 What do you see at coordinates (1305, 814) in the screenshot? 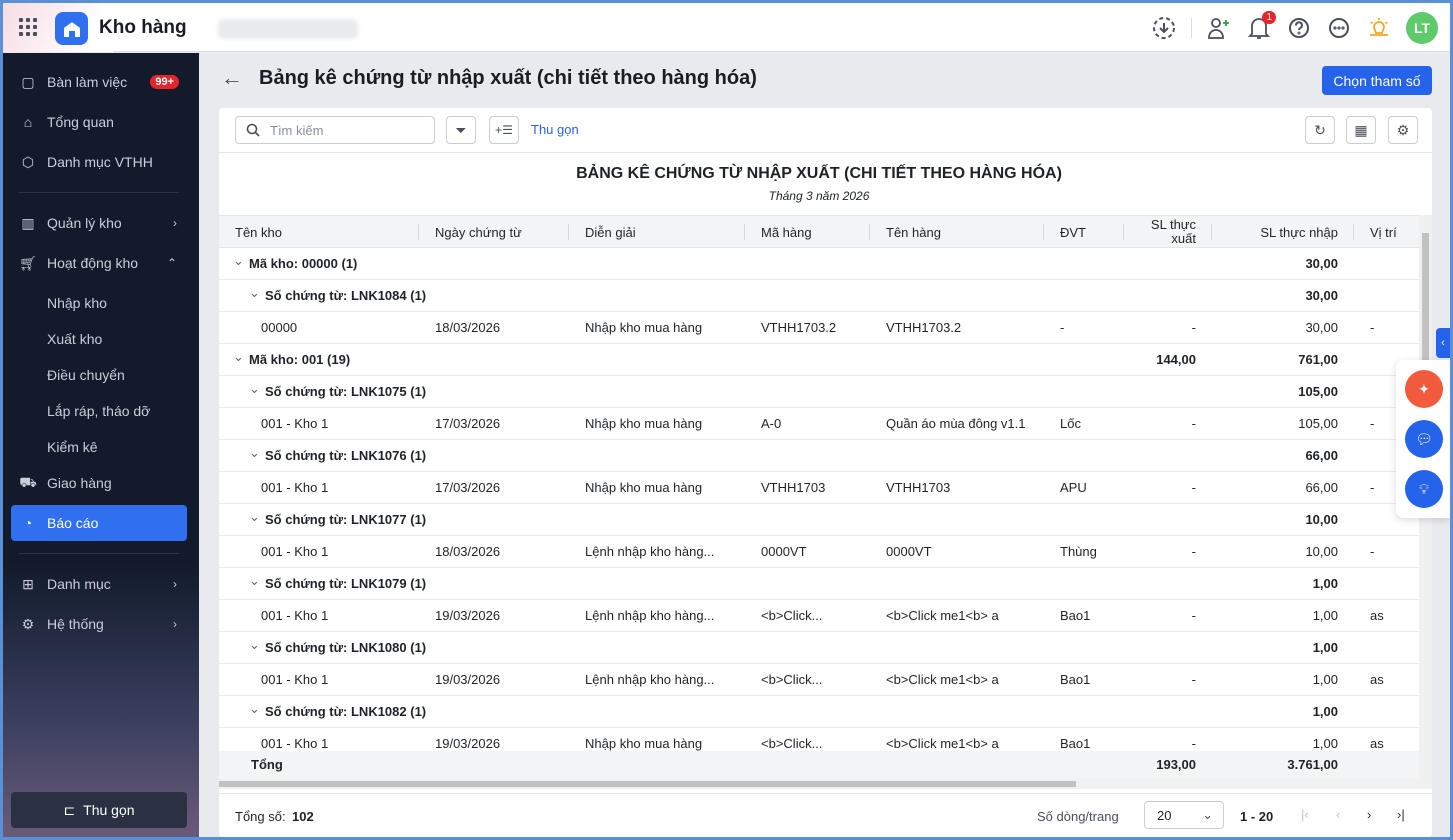
I see `first-page-icon: |‹` at bounding box center [1305, 814].